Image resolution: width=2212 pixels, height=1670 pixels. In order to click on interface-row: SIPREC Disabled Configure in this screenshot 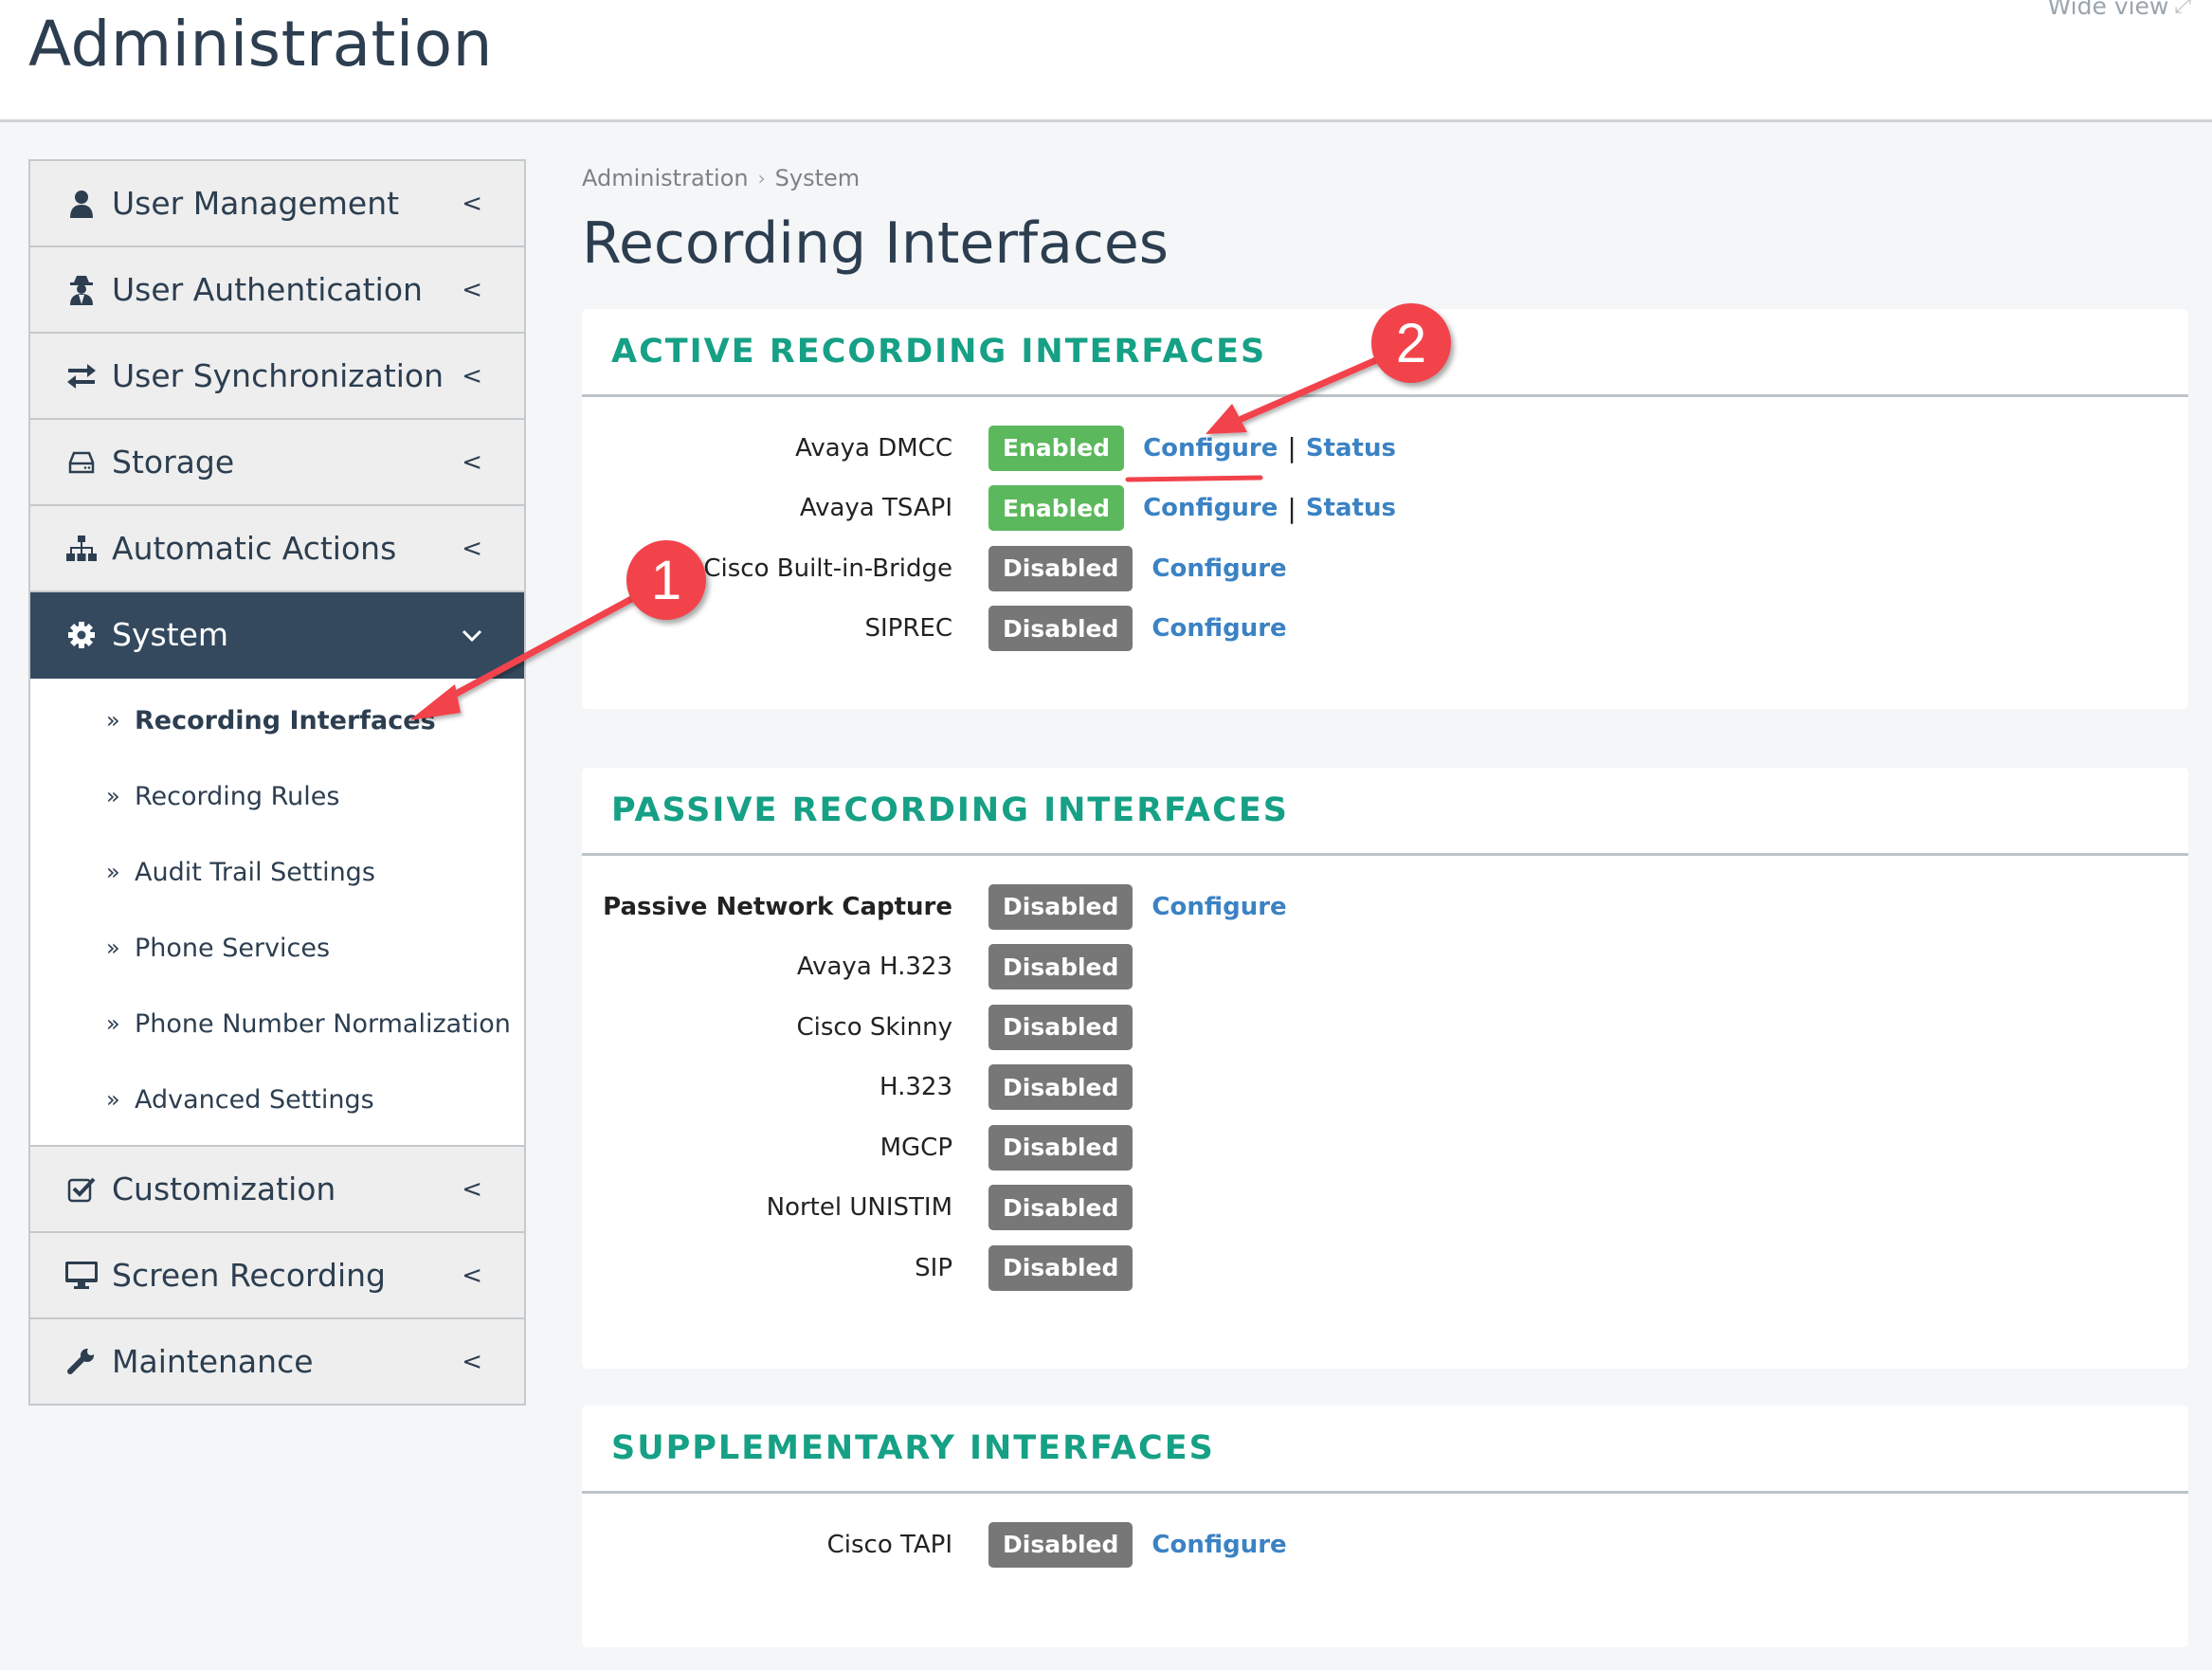, I will do `click(1385, 629)`.